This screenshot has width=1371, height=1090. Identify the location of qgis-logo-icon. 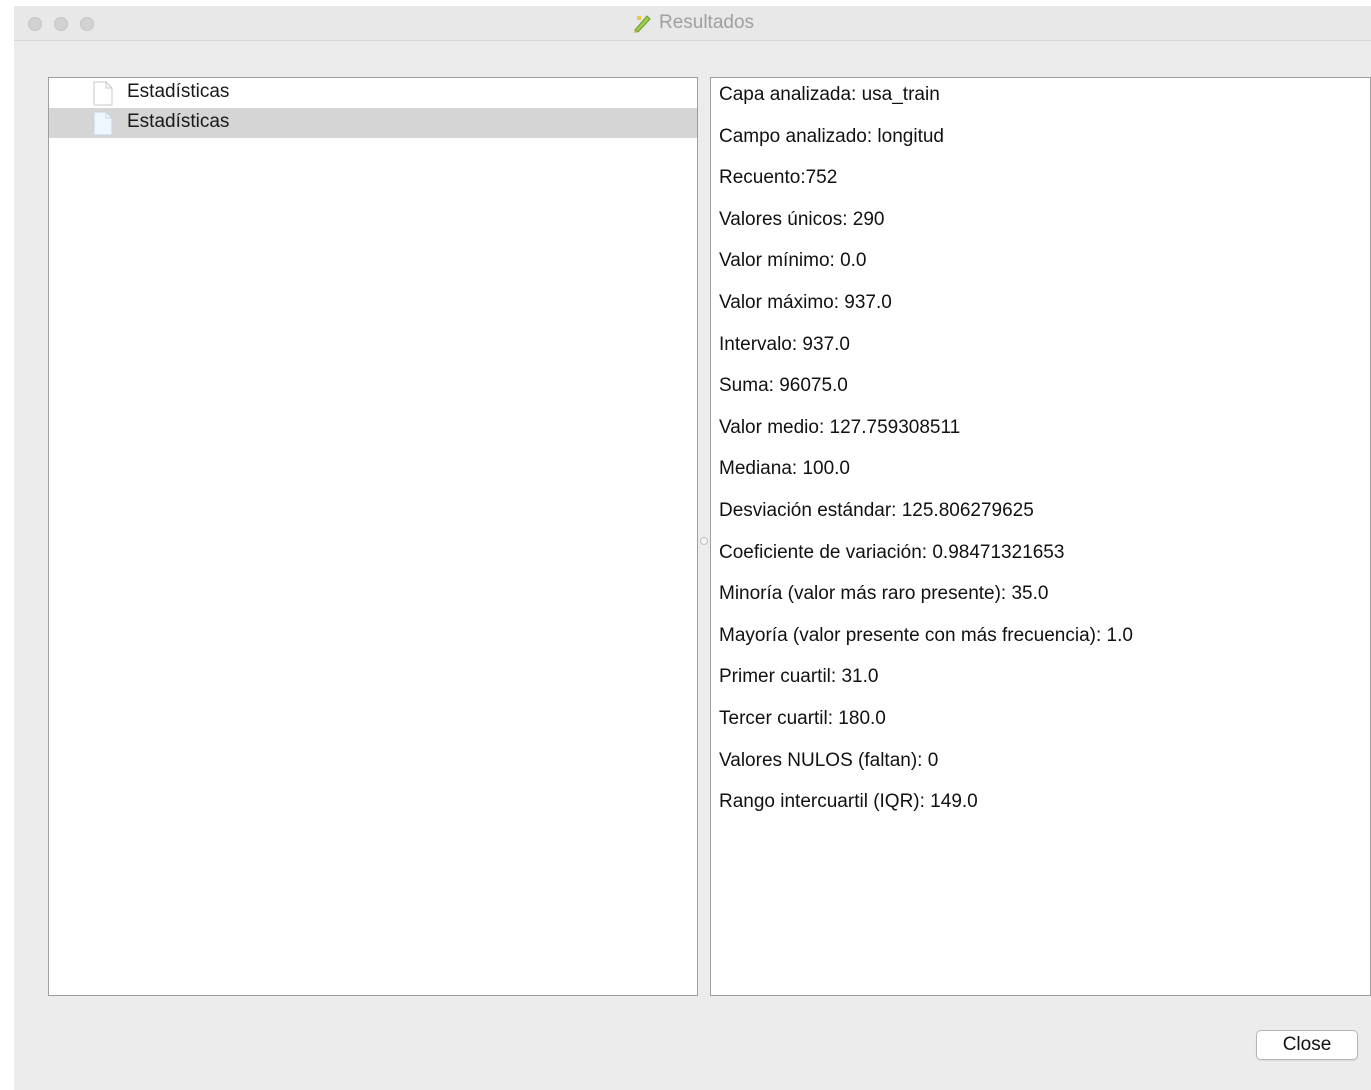
(642, 23).